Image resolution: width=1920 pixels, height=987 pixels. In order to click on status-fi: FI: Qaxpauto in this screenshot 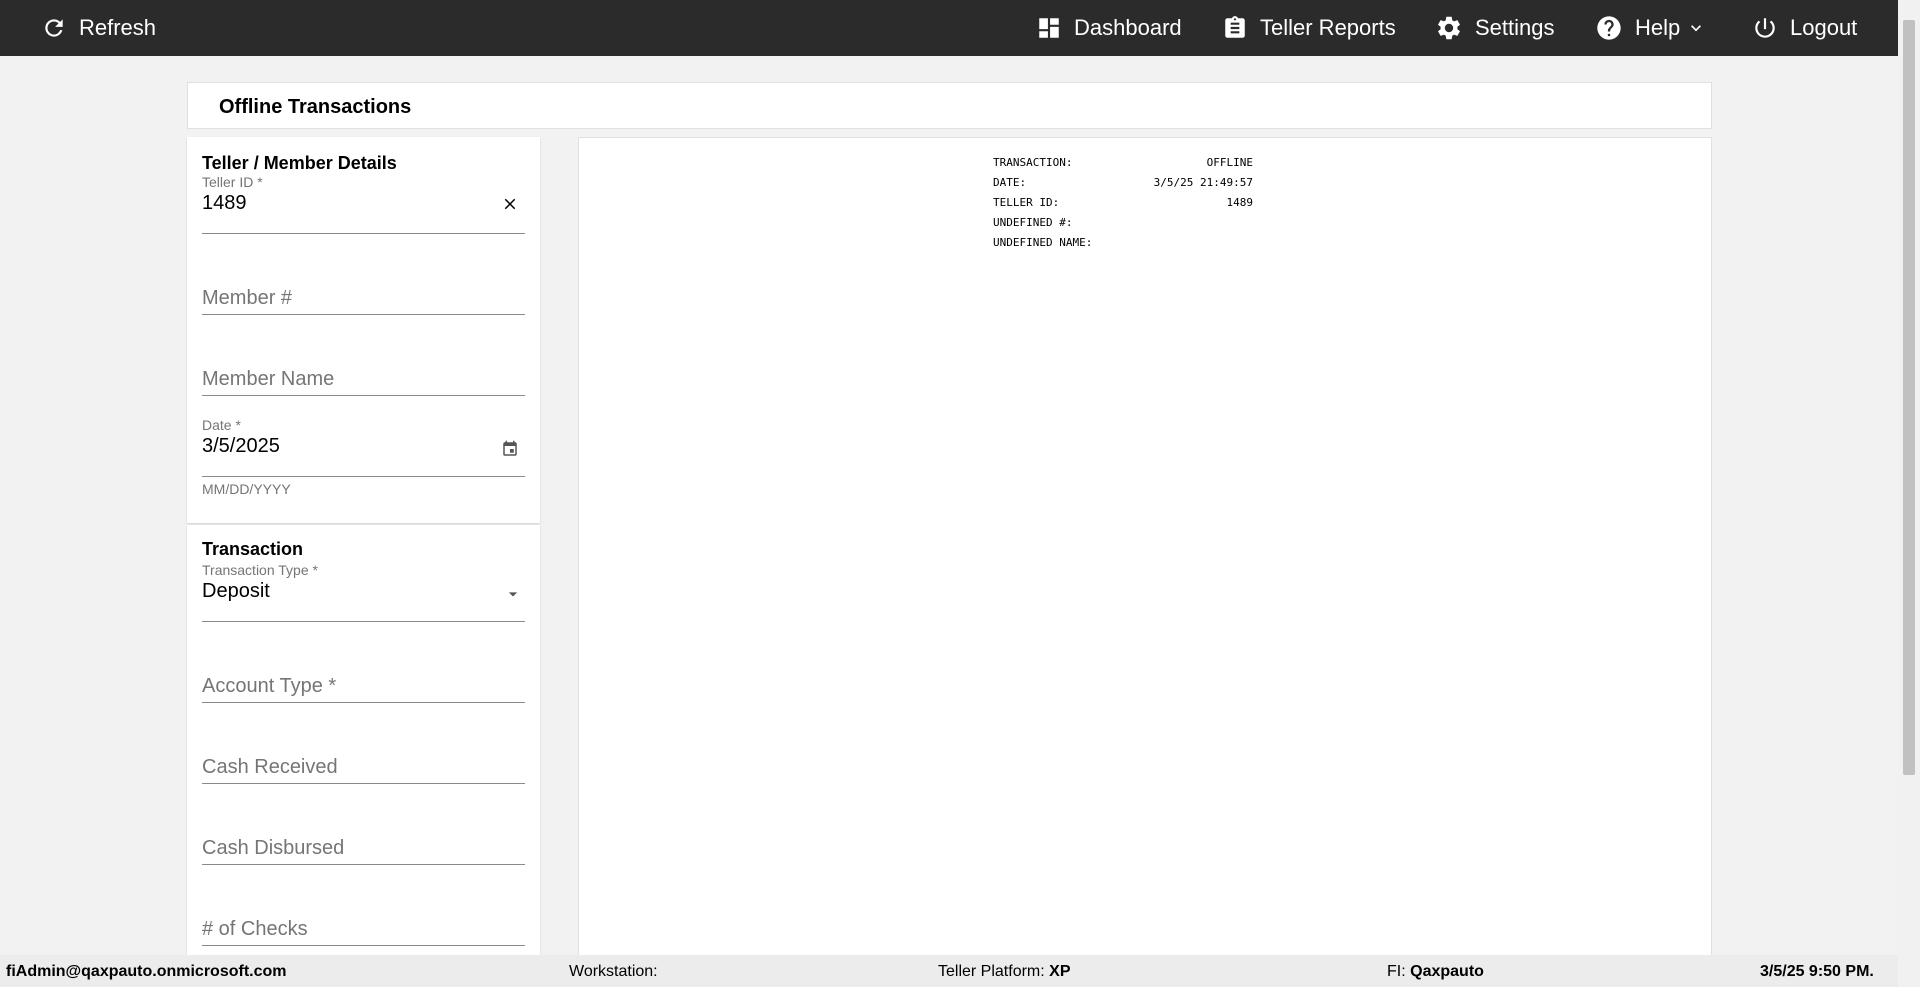, I will do `click(1435, 972)`.